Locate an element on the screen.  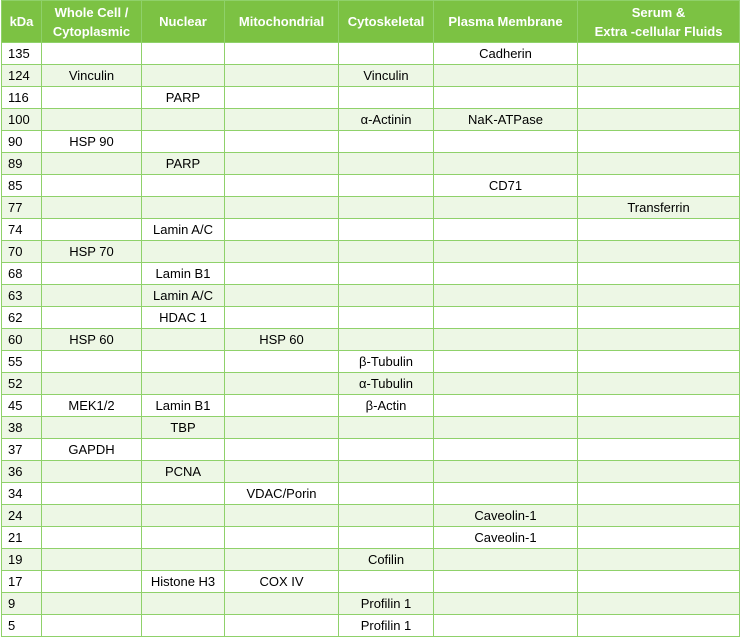
mitochondrial-cell: HSP 60 is located at coordinates (281, 339).